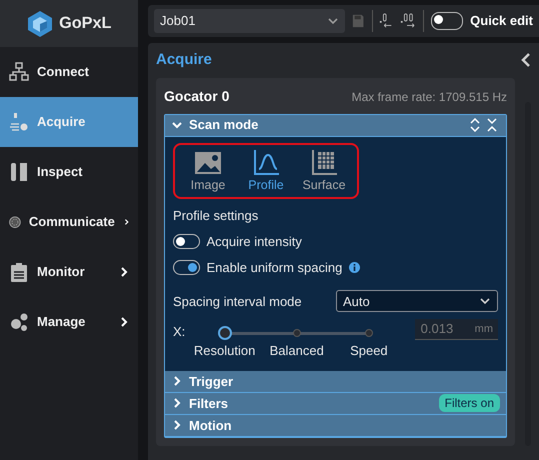 This screenshot has width=539, height=460. I want to click on app-name: GoPxL, so click(85, 23).